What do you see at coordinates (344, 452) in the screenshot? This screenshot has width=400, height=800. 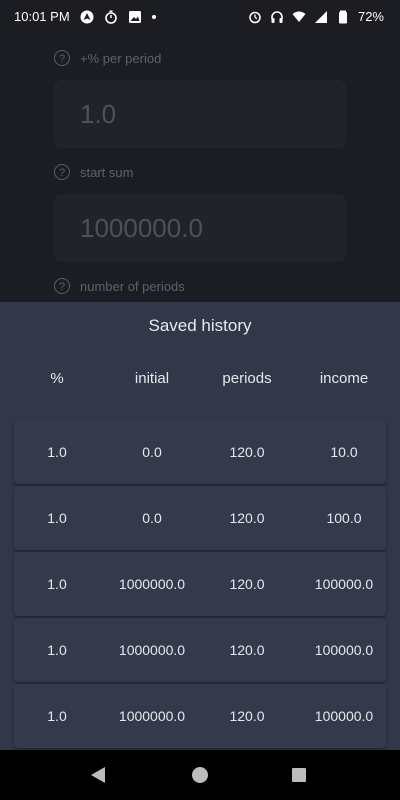 I see `cell-income: 10.0` at bounding box center [344, 452].